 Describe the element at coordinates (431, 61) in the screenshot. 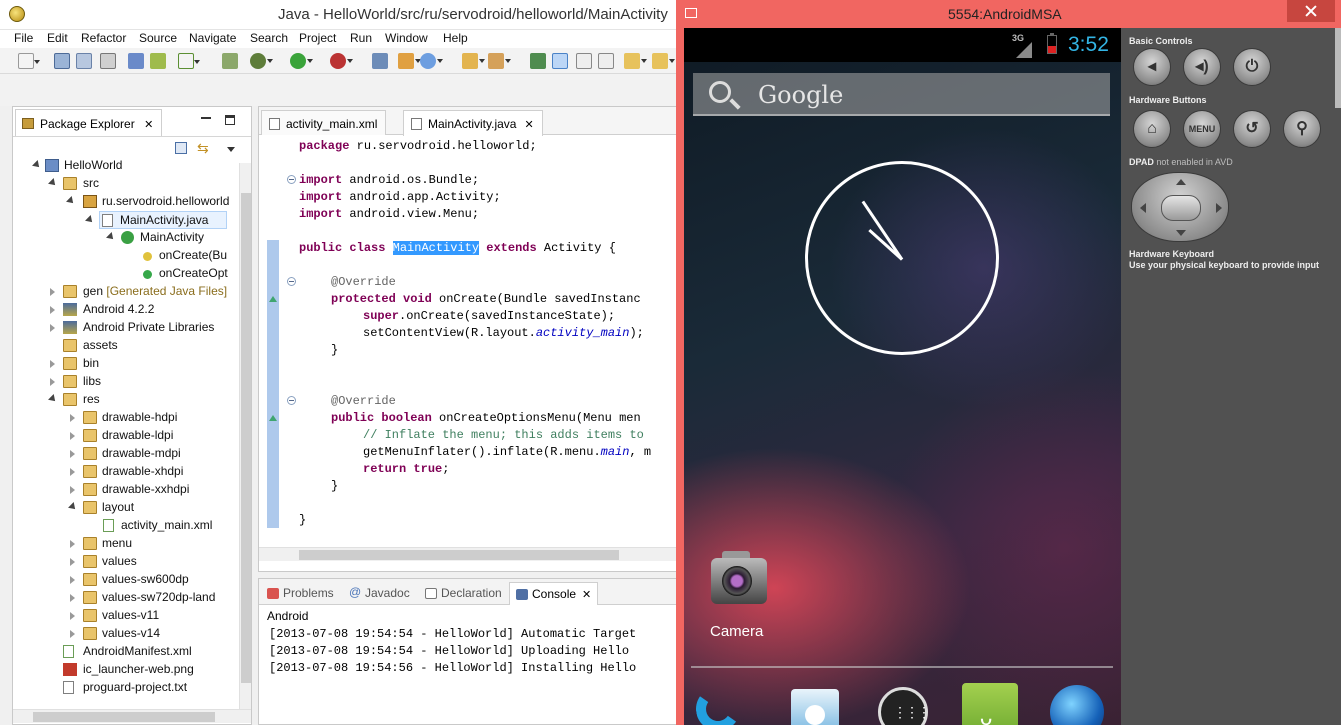

I see `refresh-icon` at that location.